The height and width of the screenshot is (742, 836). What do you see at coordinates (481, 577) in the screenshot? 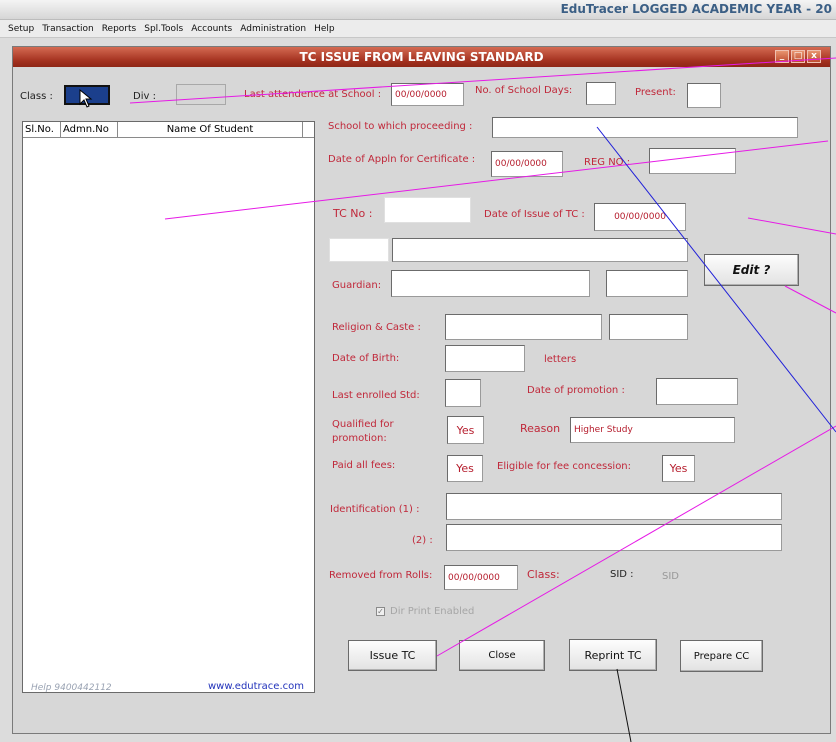
I see `removed-date-field: 00/00/0000` at bounding box center [481, 577].